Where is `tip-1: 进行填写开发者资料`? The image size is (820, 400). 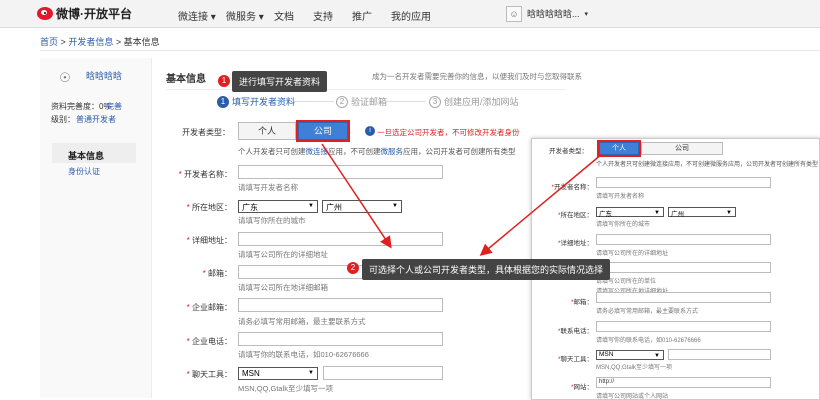
tip-1: 进行填写开发者资料 is located at coordinates (280, 81).